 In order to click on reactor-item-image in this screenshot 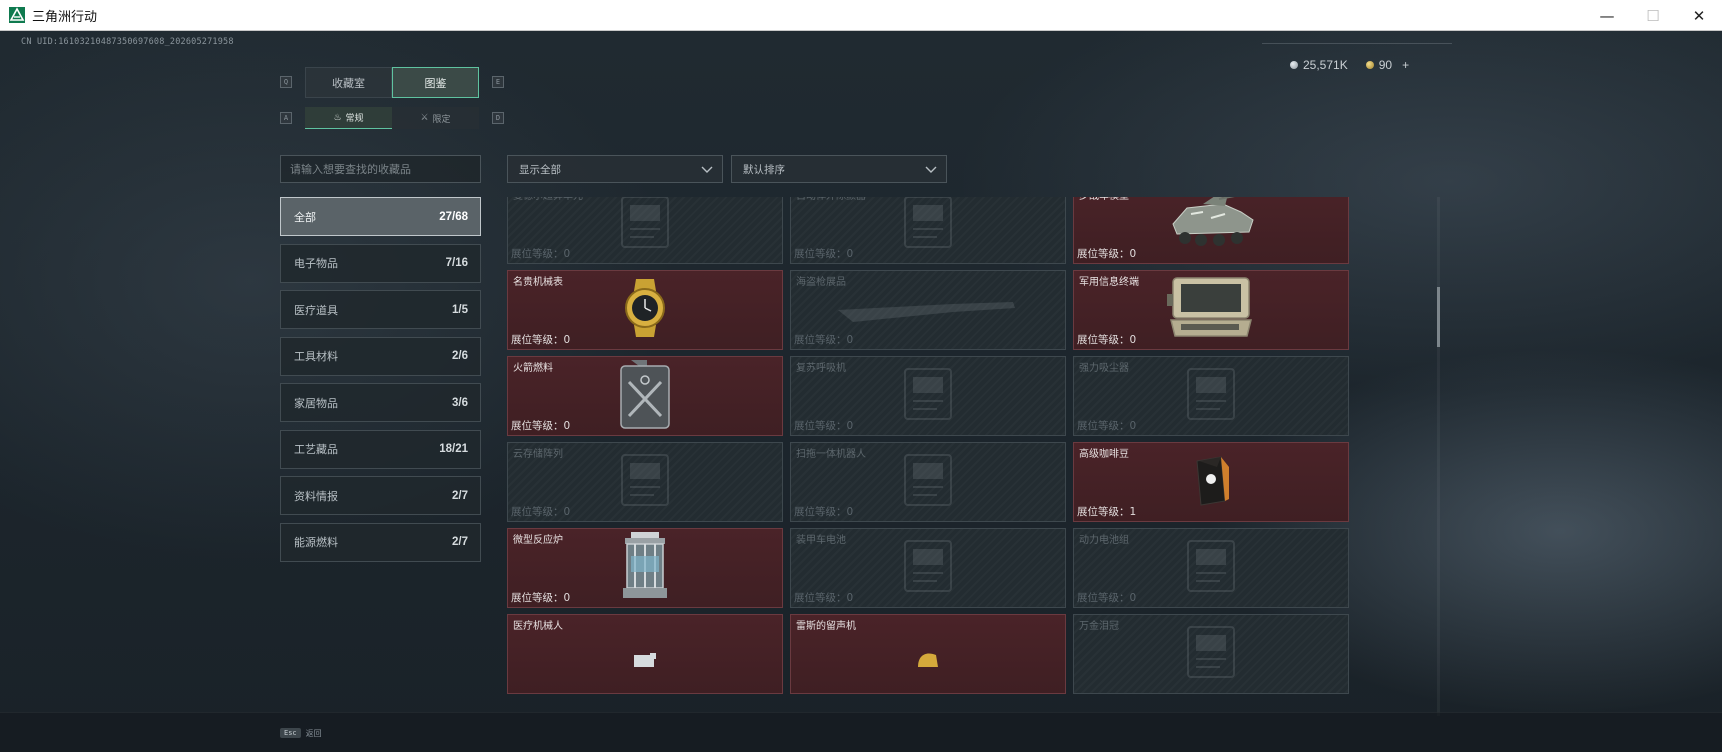, I will do `click(645, 568)`.